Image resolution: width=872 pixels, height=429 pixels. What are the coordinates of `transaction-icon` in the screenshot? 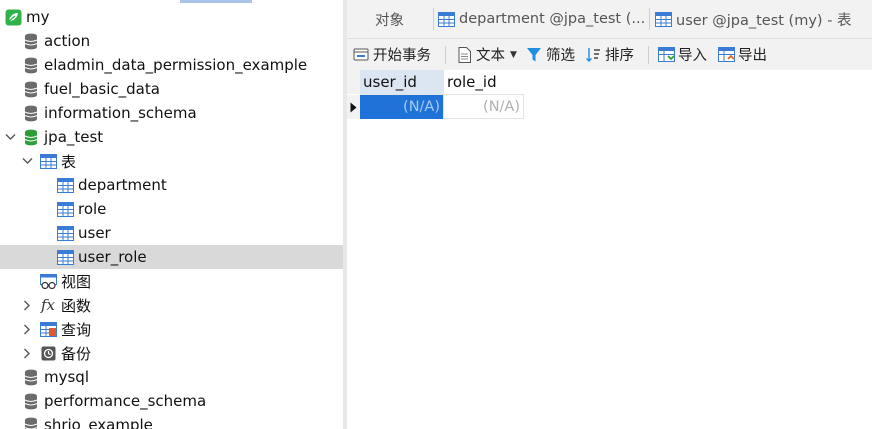 It's located at (361, 55).